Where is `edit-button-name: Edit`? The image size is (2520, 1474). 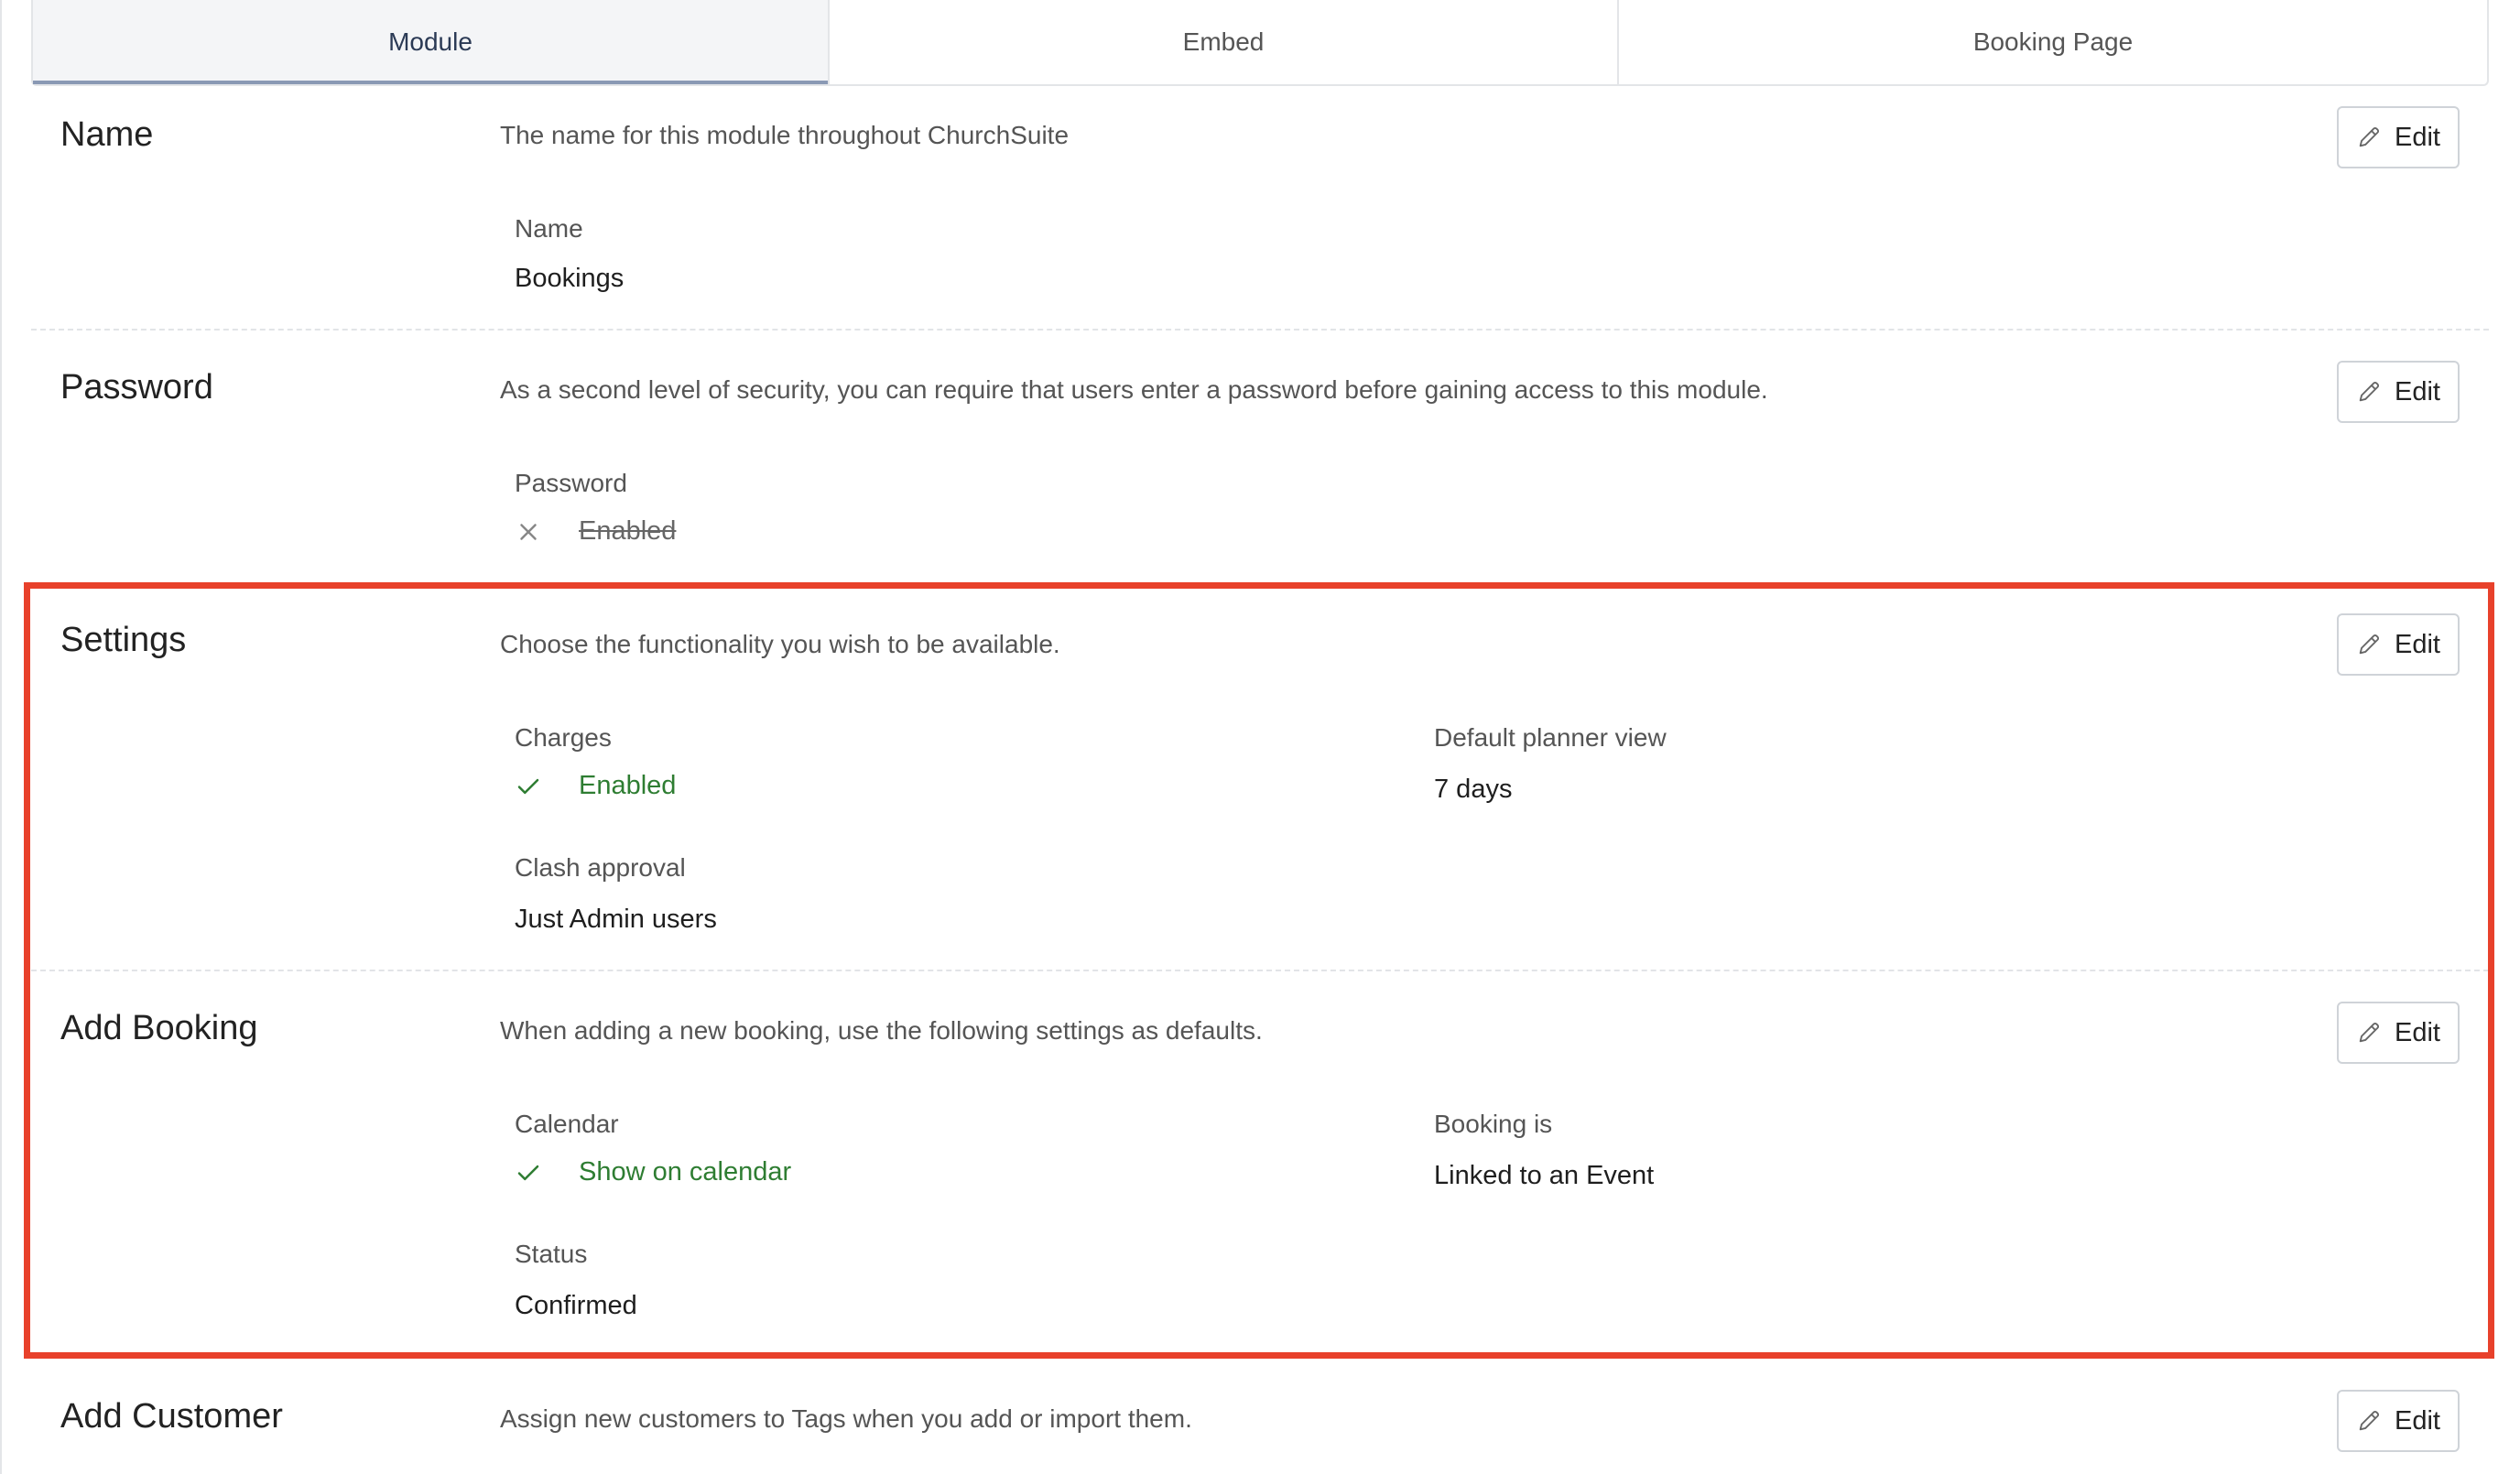
edit-button-name: Edit is located at coordinates (2398, 137).